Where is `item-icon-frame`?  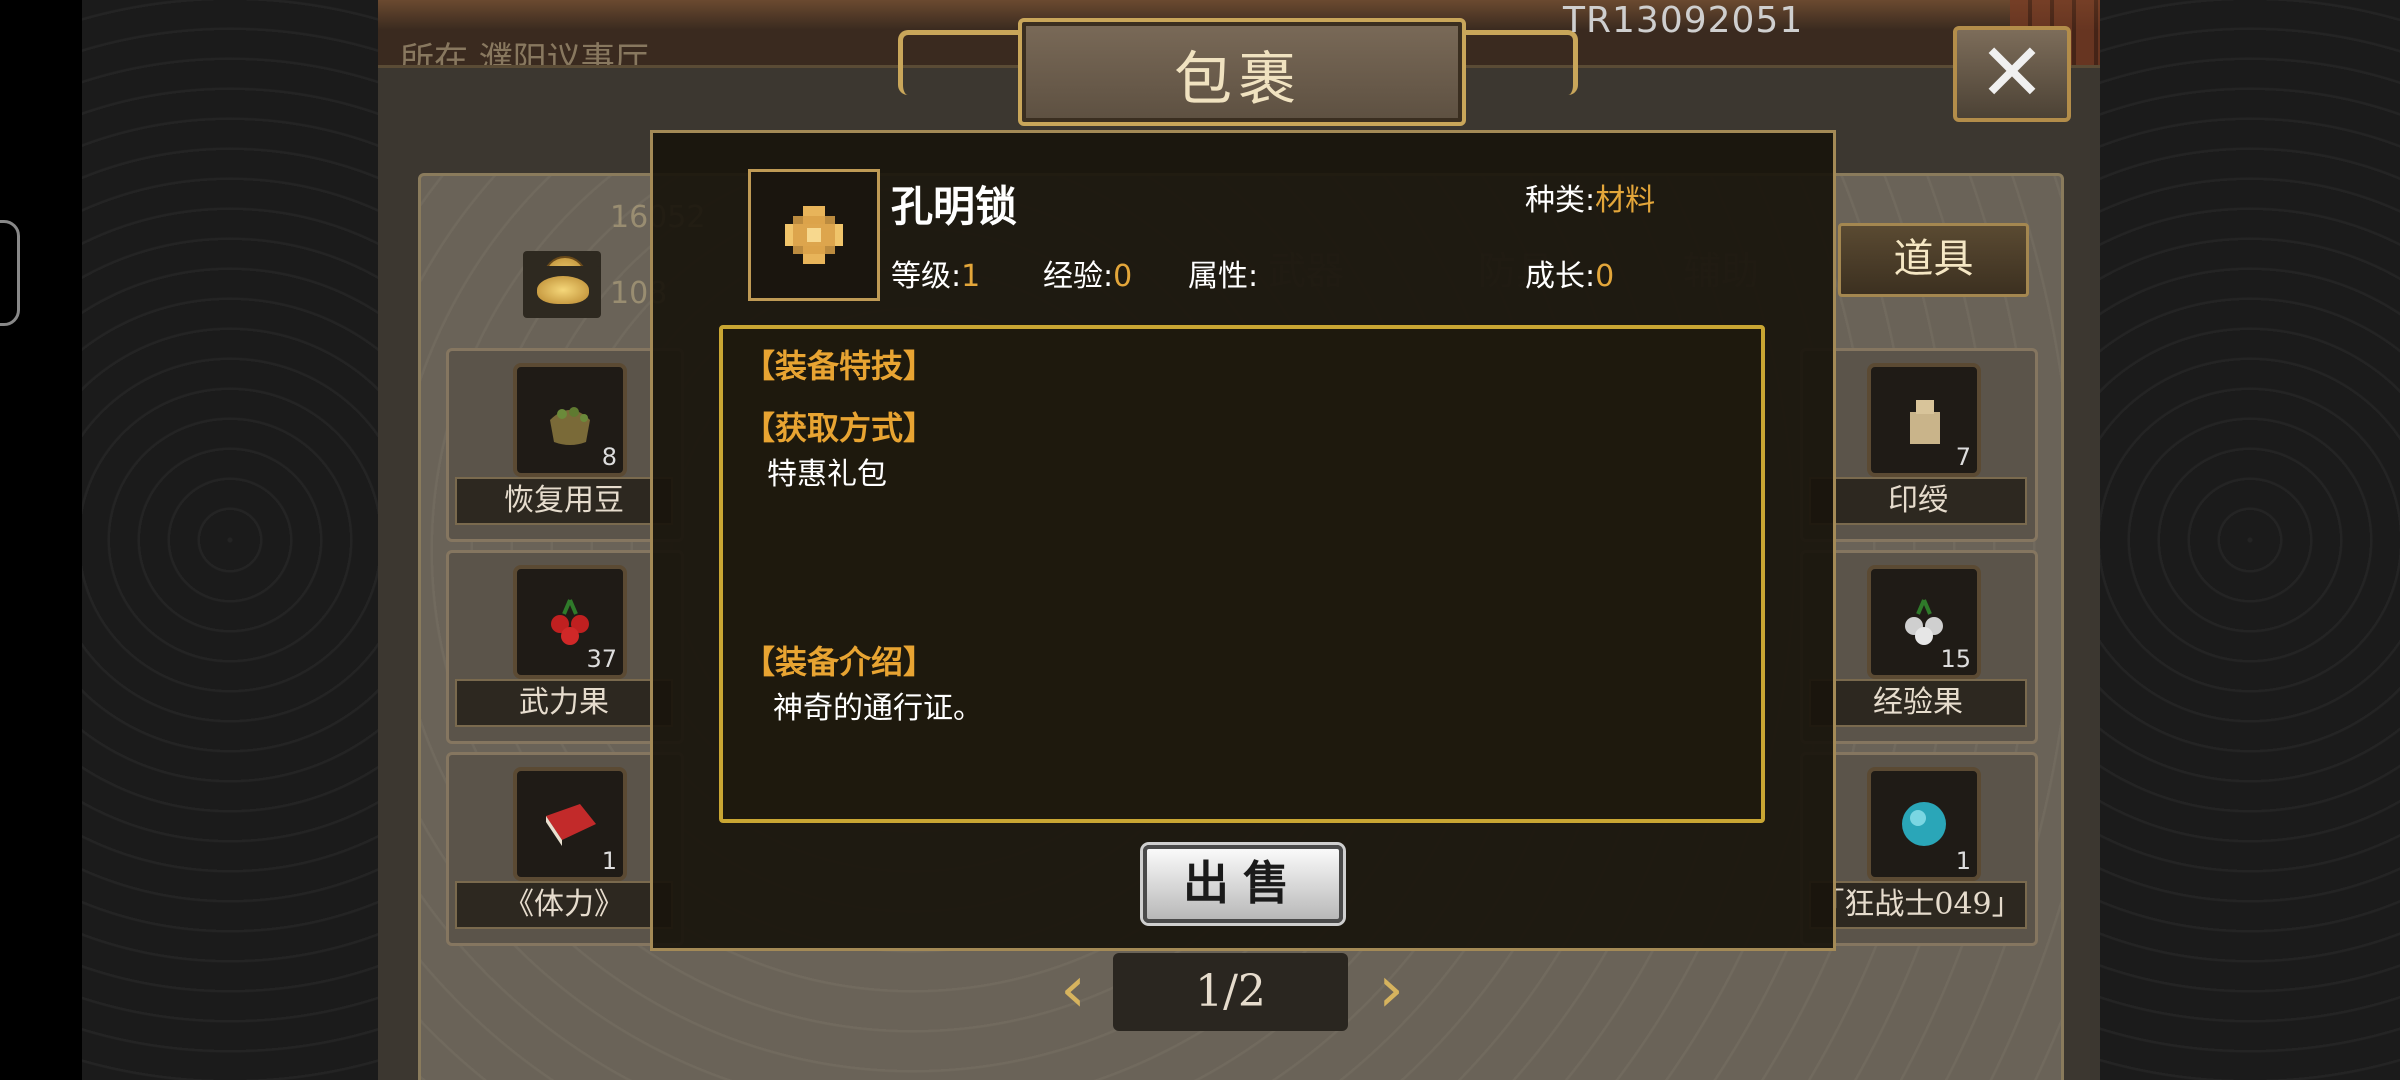 item-icon-frame is located at coordinates (814, 235).